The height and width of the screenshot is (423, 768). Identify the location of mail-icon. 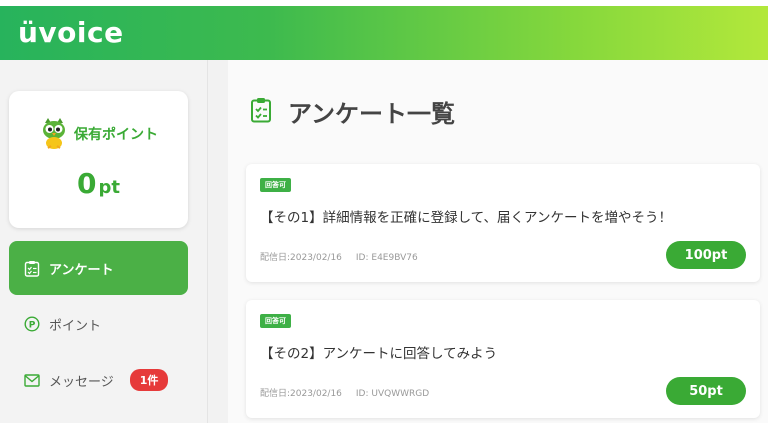
(32, 380).